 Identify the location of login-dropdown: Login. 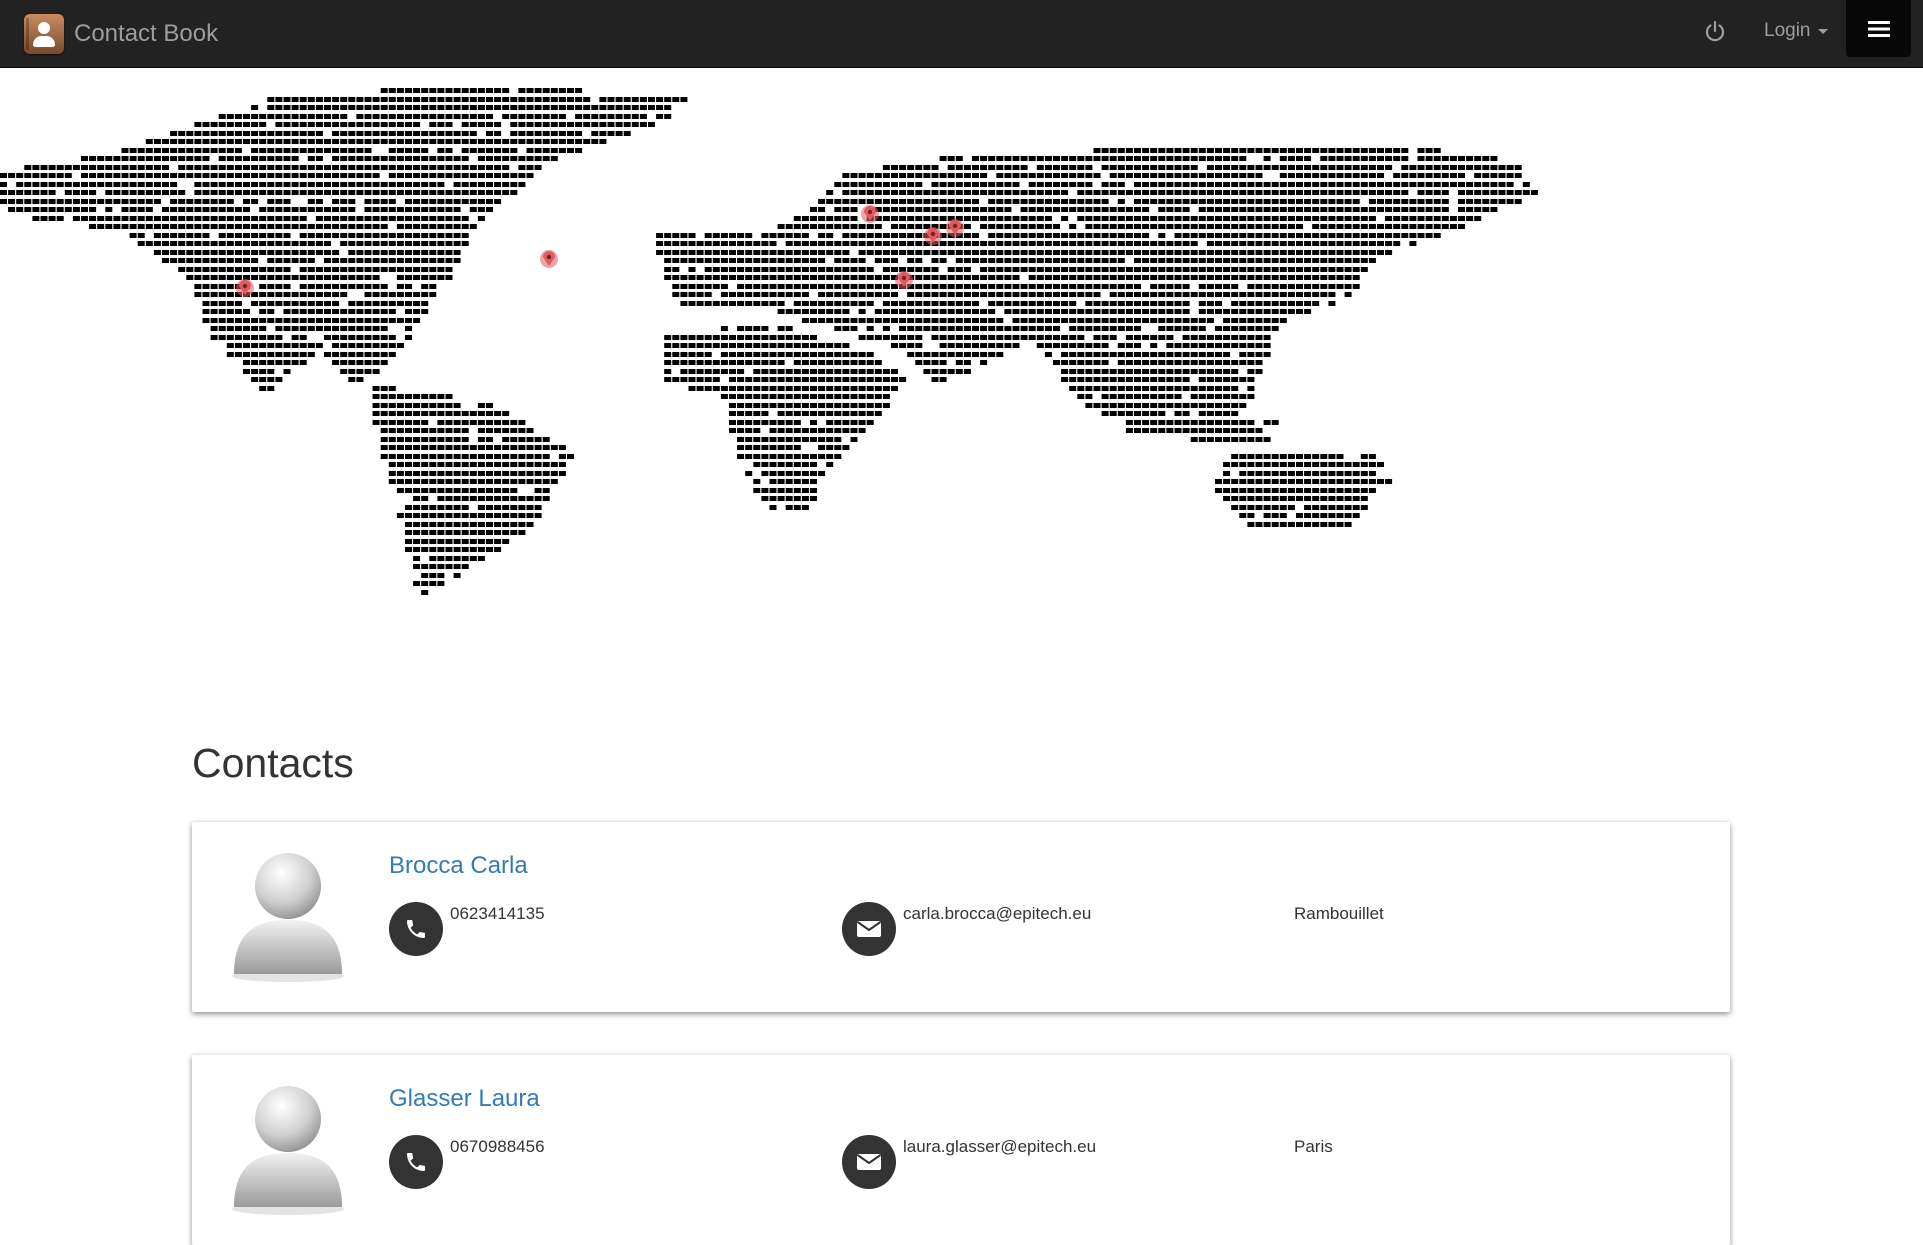
(1796, 31).